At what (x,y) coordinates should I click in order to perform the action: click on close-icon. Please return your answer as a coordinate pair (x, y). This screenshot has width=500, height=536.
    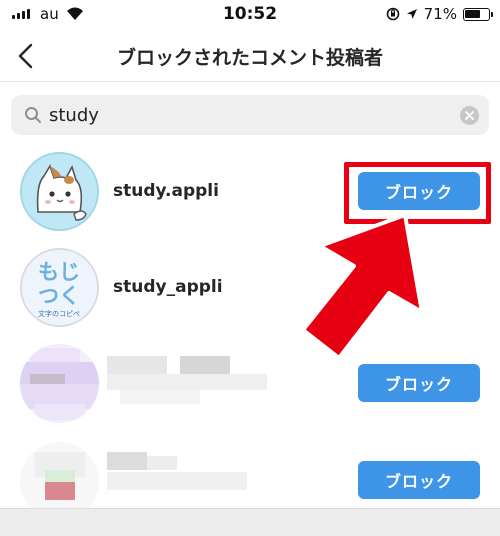
    Looking at the image, I should click on (469, 115).